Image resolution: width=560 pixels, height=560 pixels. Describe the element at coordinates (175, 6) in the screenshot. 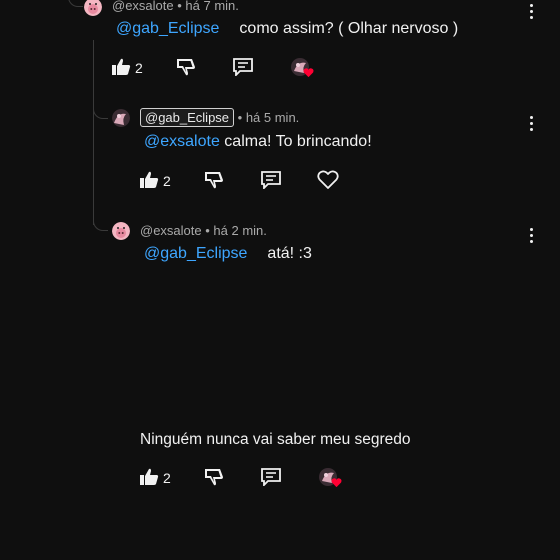

I see `comment-meta: @exsalote • há 7 min.` at that location.